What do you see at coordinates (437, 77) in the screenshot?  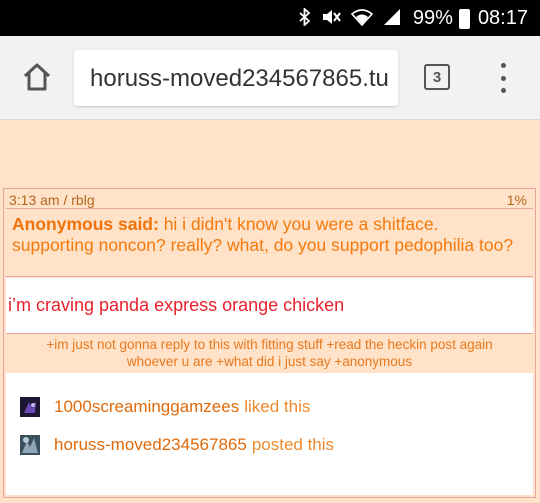 I see `tab-switcher-button: 3` at bounding box center [437, 77].